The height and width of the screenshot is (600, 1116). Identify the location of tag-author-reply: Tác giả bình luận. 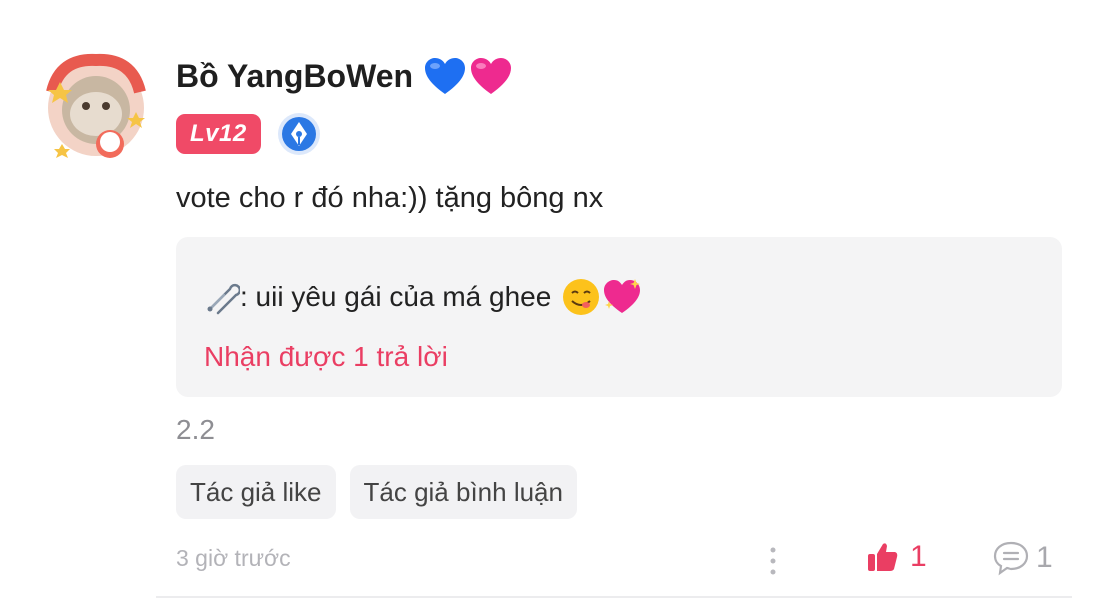
(463, 492).